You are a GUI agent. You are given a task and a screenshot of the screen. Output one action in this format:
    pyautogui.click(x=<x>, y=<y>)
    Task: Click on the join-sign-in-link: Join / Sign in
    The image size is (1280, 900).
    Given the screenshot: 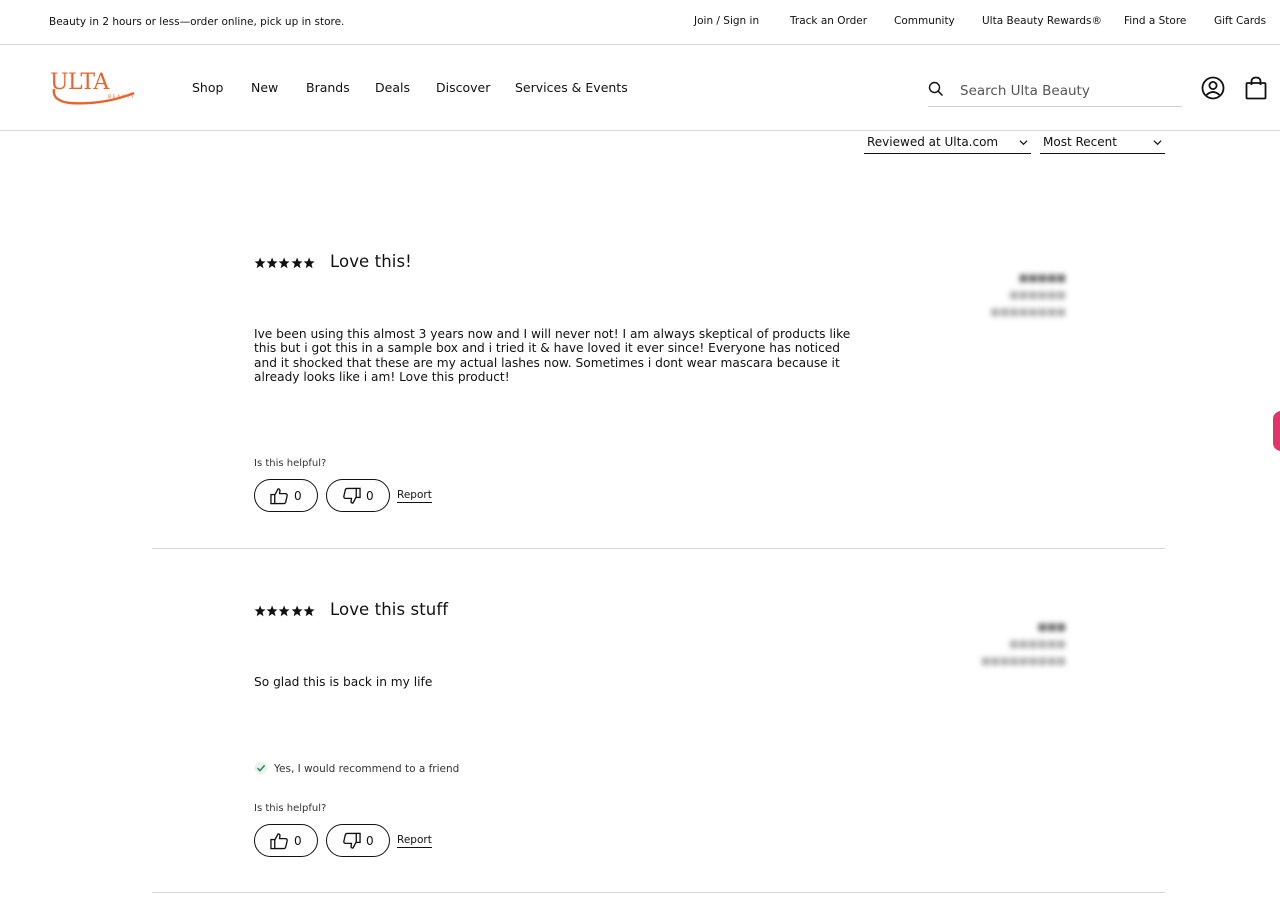 What is the action you would take?
    pyautogui.click(x=726, y=21)
    